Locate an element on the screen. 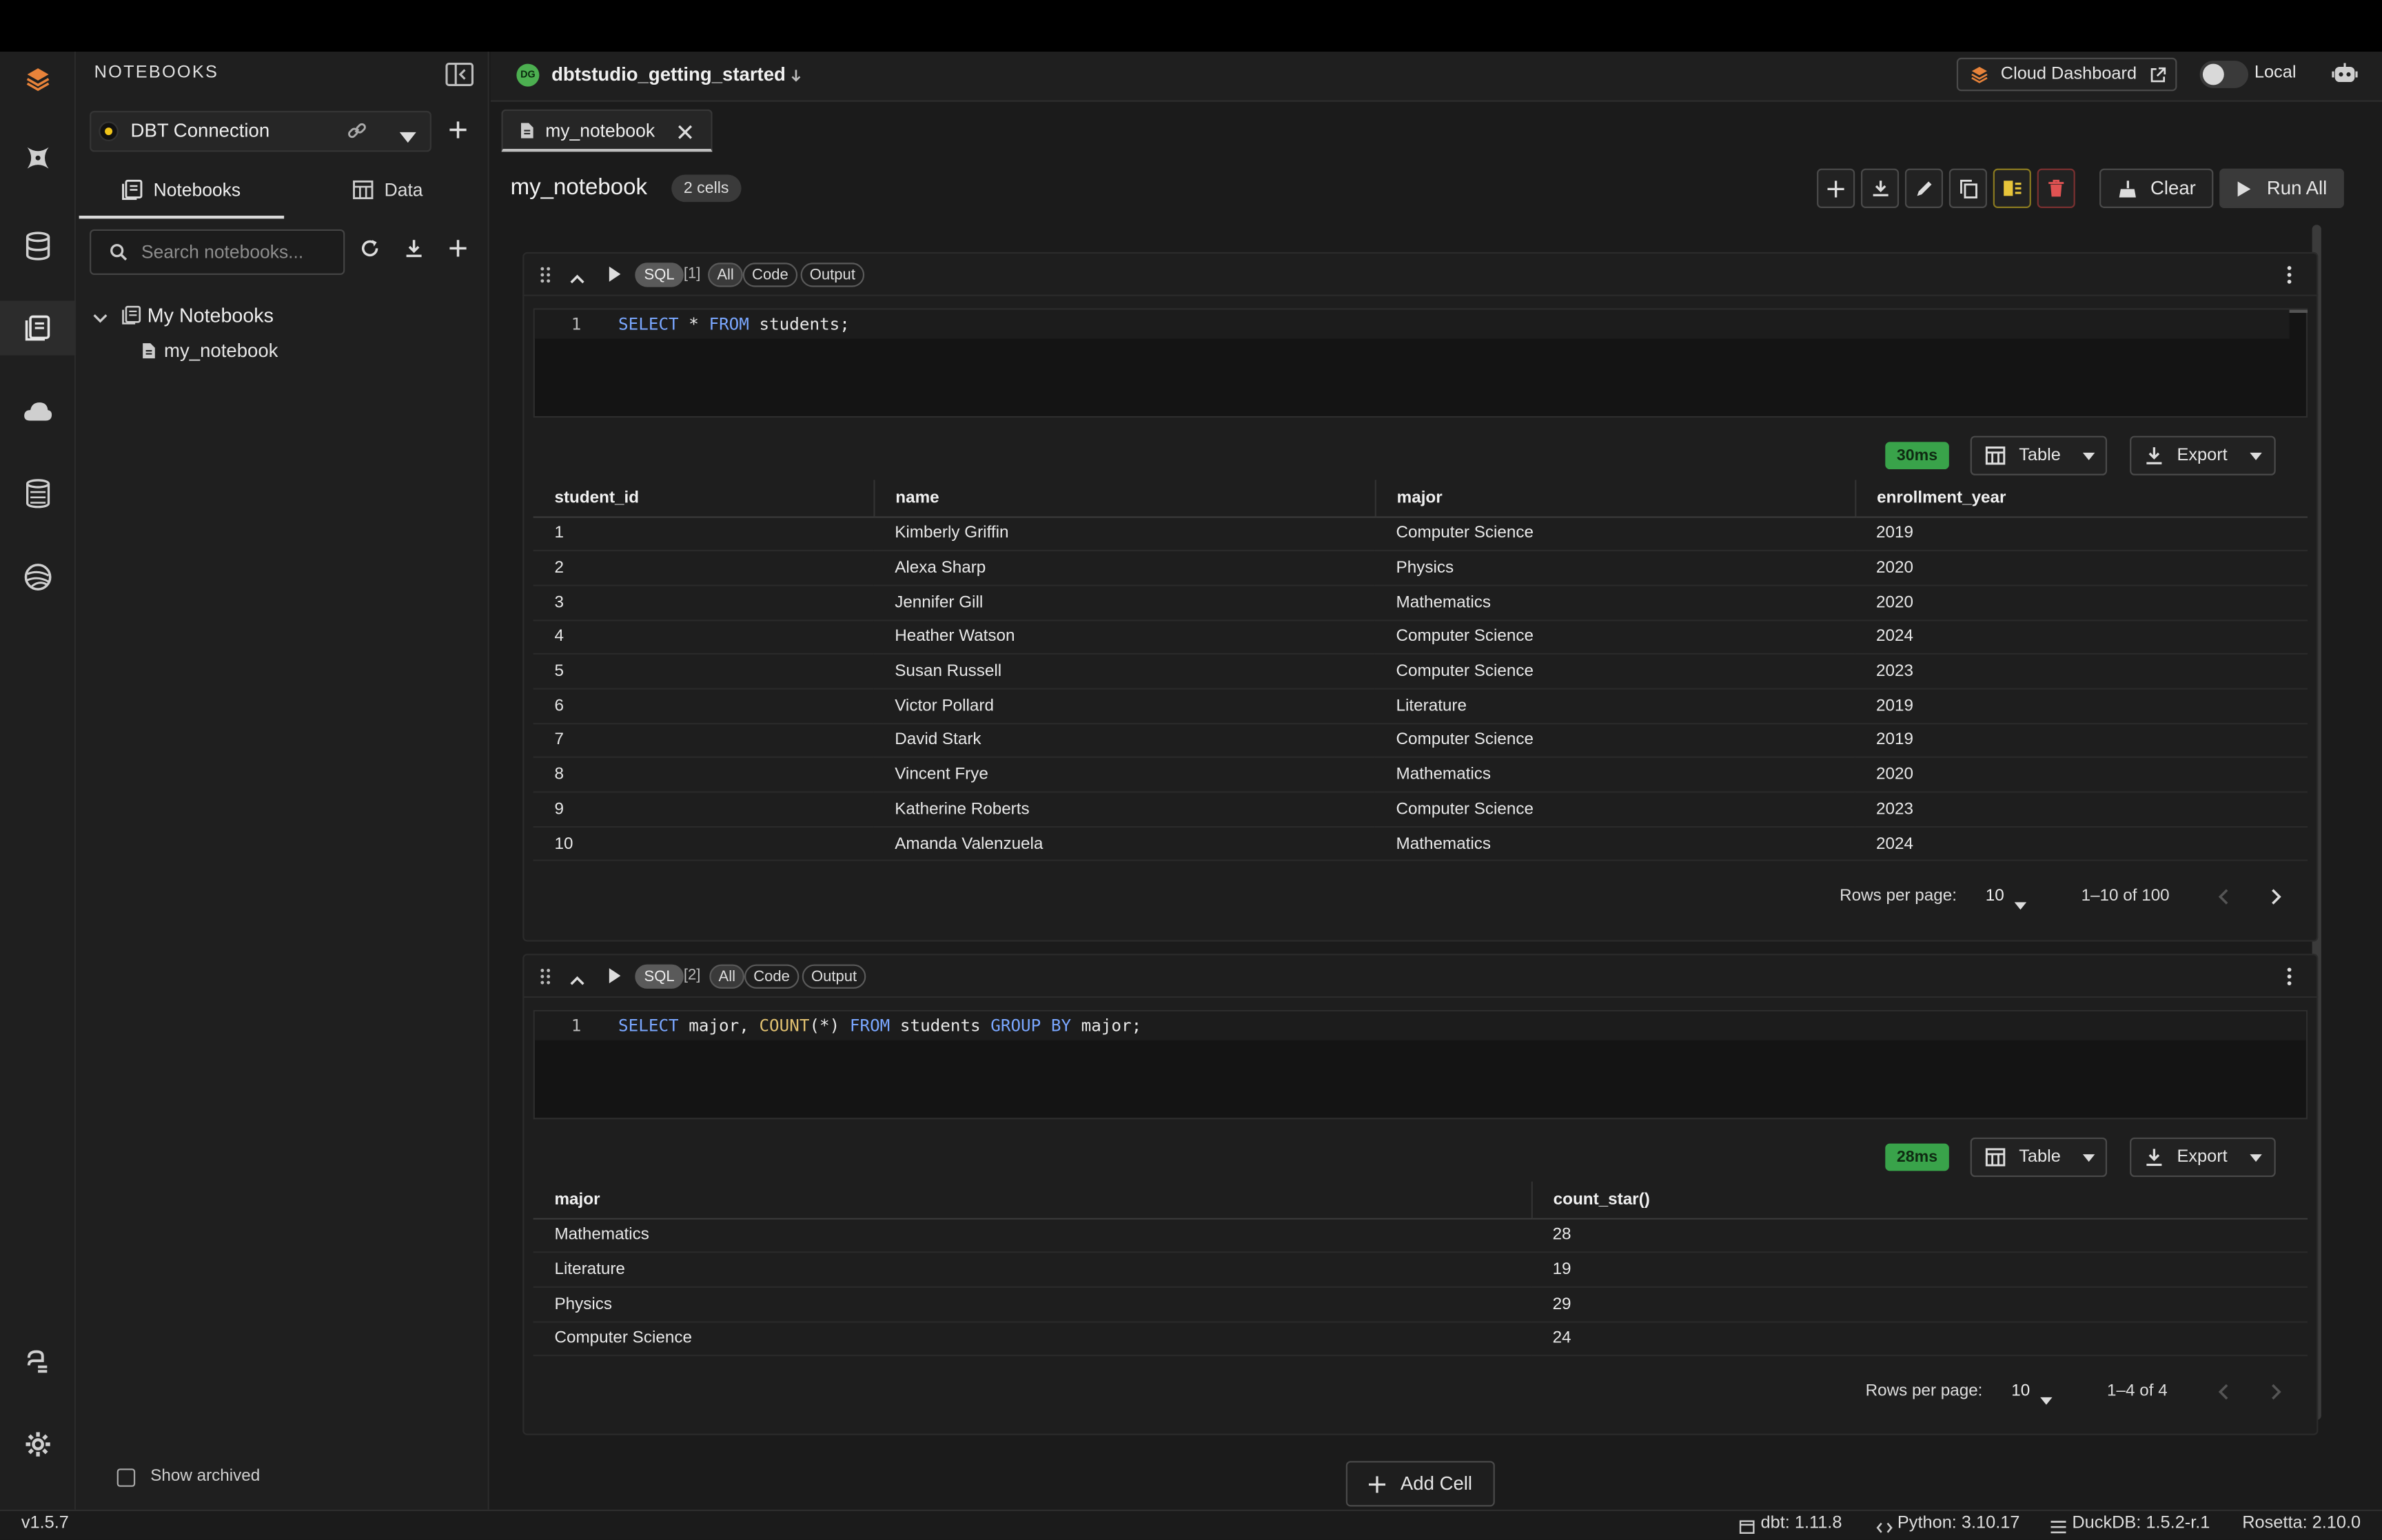 Image resolution: width=2382 pixels, height=1540 pixels. connection-dropdown-icon is located at coordinates (407, 136).